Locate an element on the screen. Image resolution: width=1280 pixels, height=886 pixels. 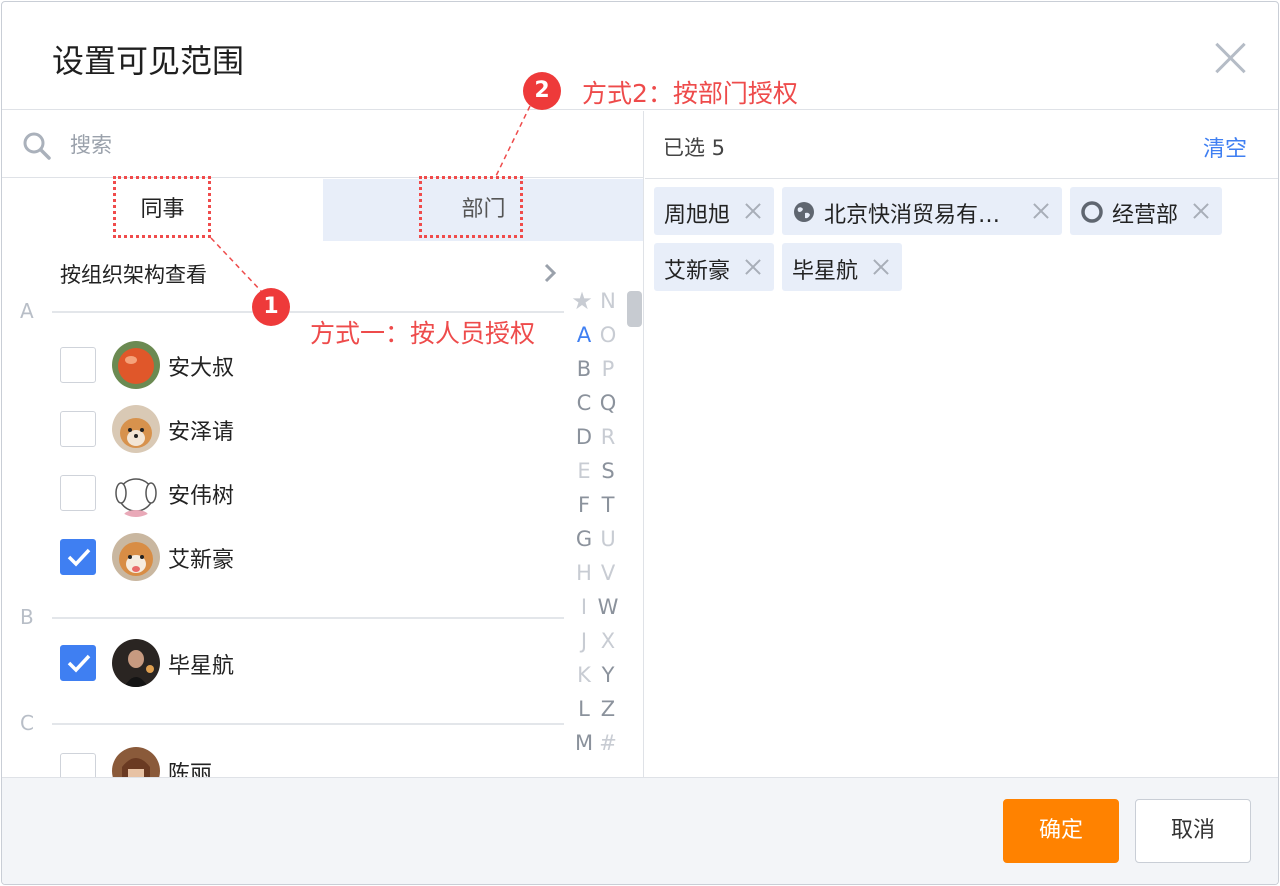
selected-chip: 毕星航 is located at coordinates (842, 267).